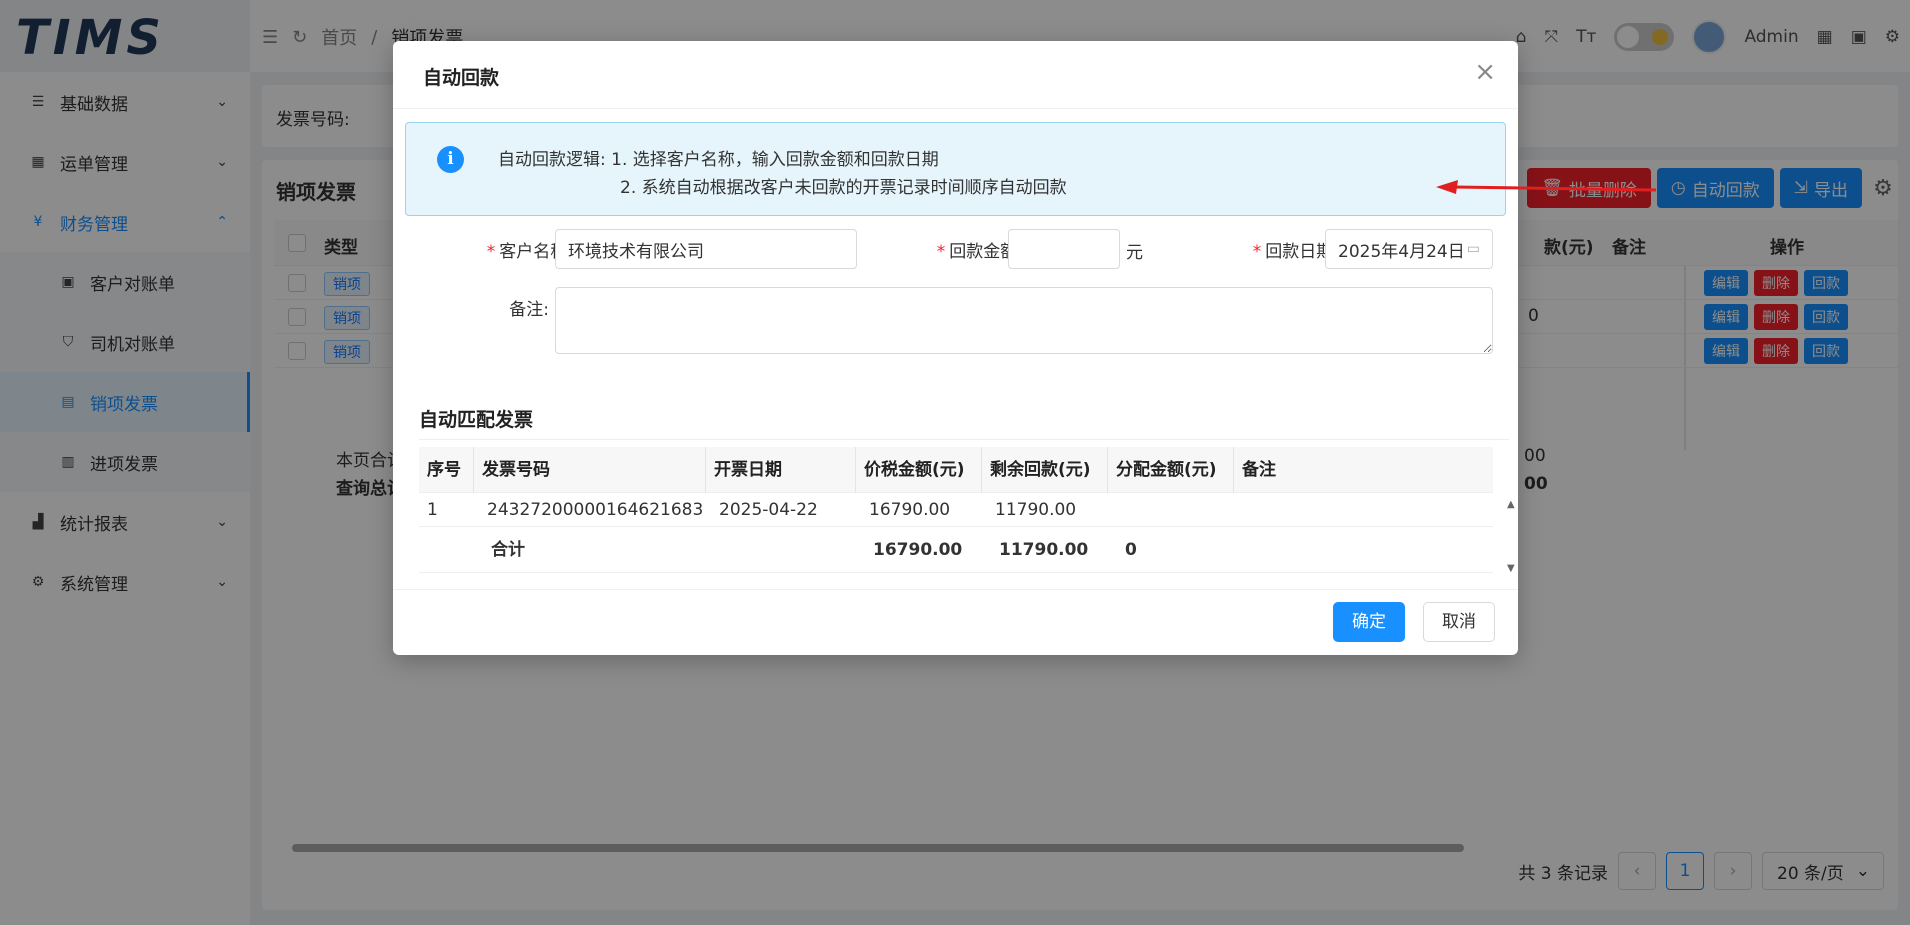 Image resolution: width=1910 pixels, height=925 pixels. What do you see at coordinates (1024, 320) in the screenshot?
I see `remark-field` at bounding box center [1024, 320].